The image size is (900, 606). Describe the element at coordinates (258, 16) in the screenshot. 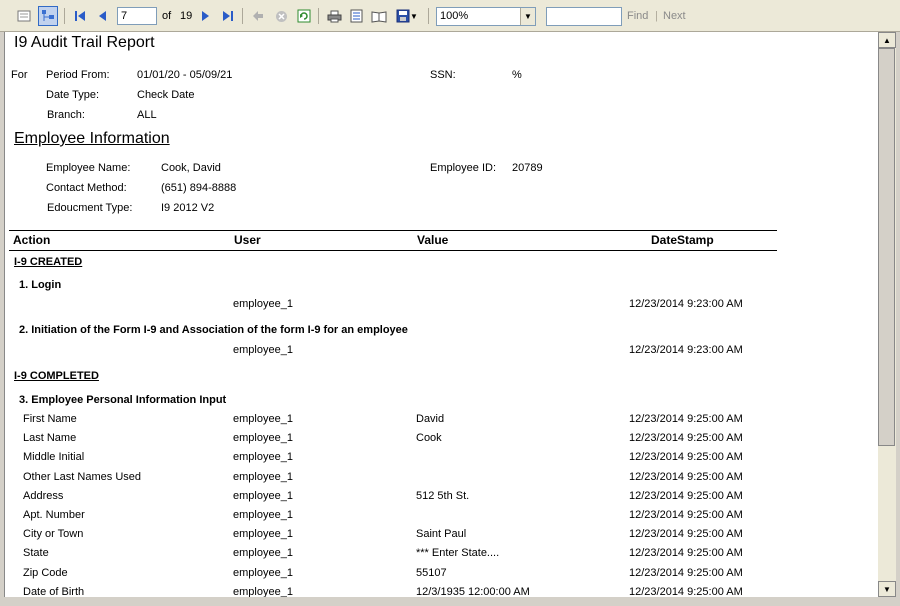

I see `back-icon` at that location.